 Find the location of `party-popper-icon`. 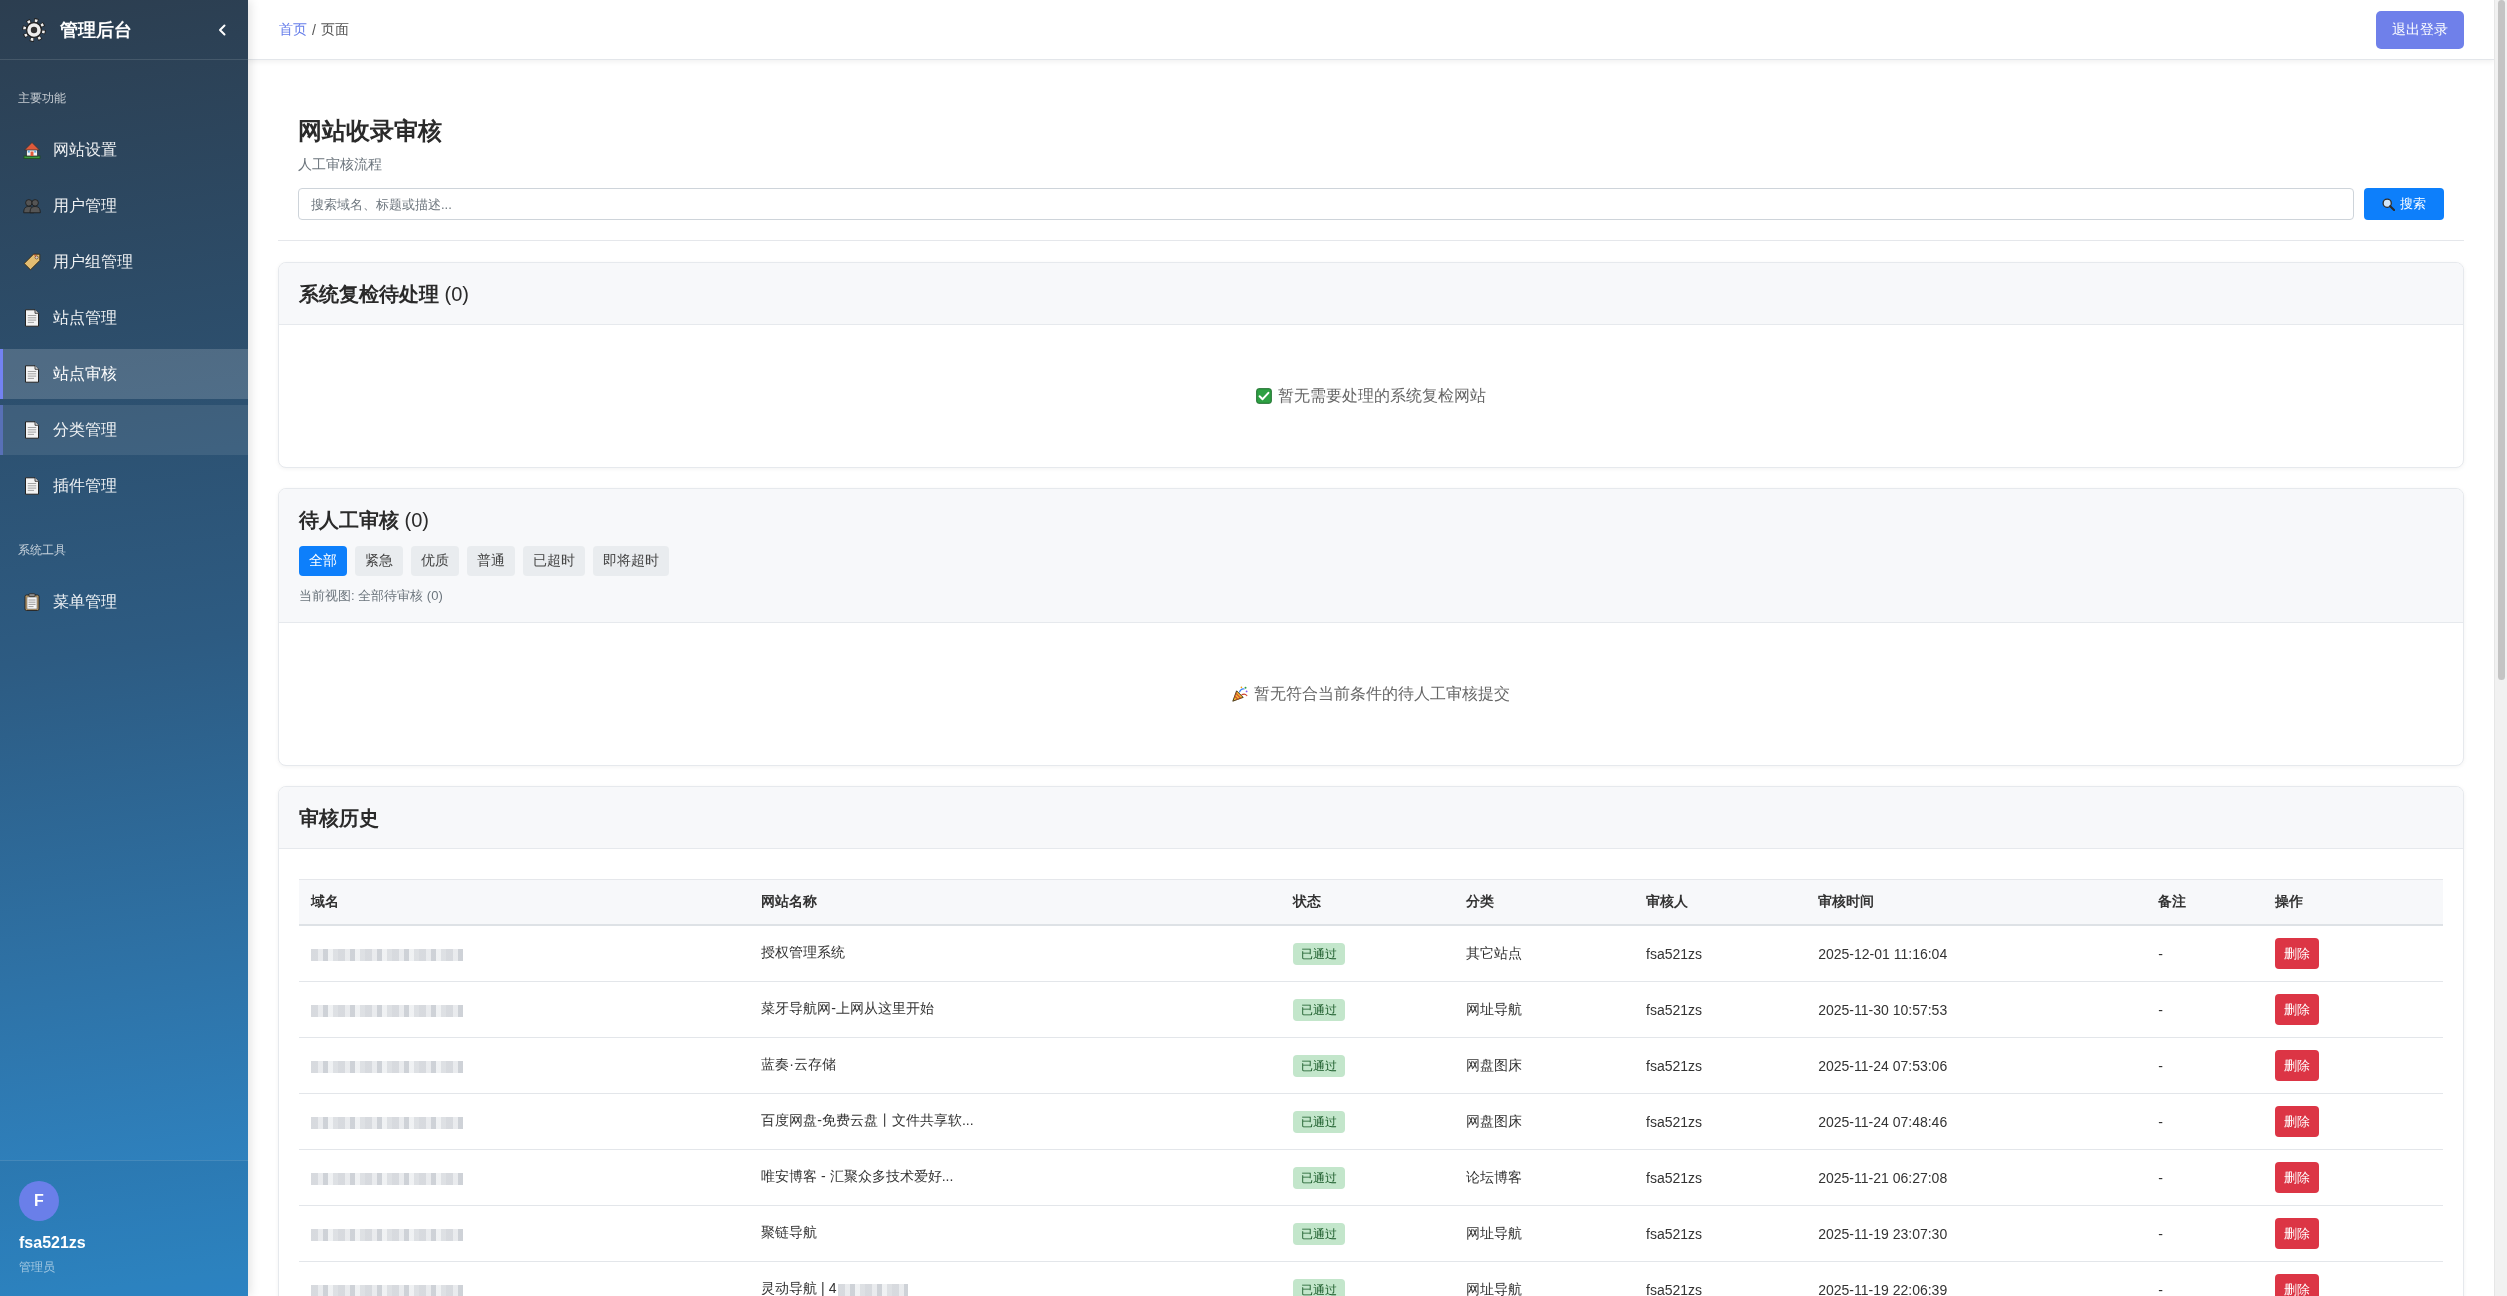

party-popper-icon is located at coordinates (1240, 694).